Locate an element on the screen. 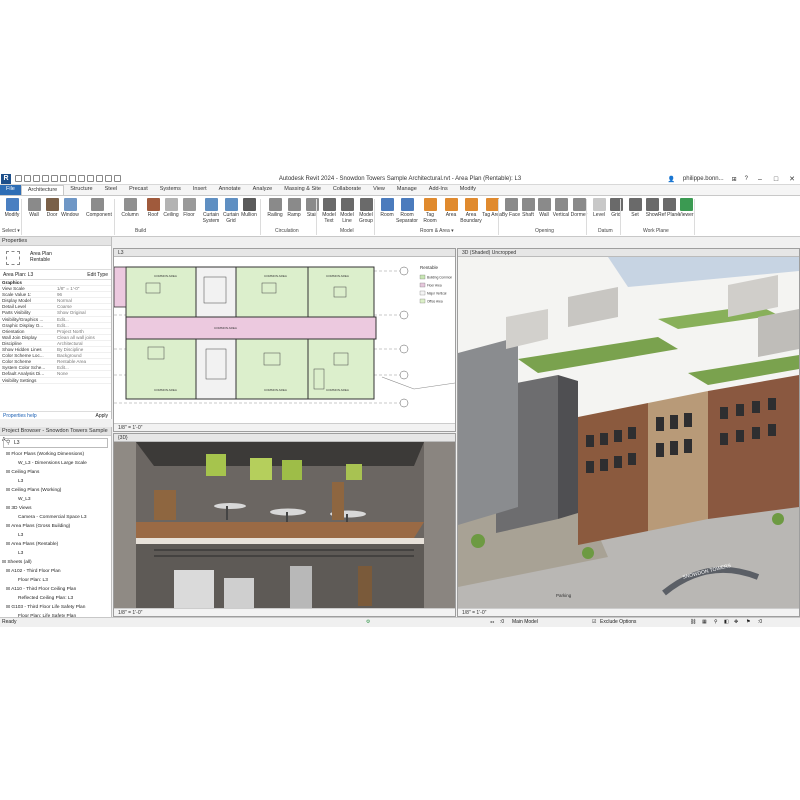  camera-render-canvas is located at coordinates (284, 526).